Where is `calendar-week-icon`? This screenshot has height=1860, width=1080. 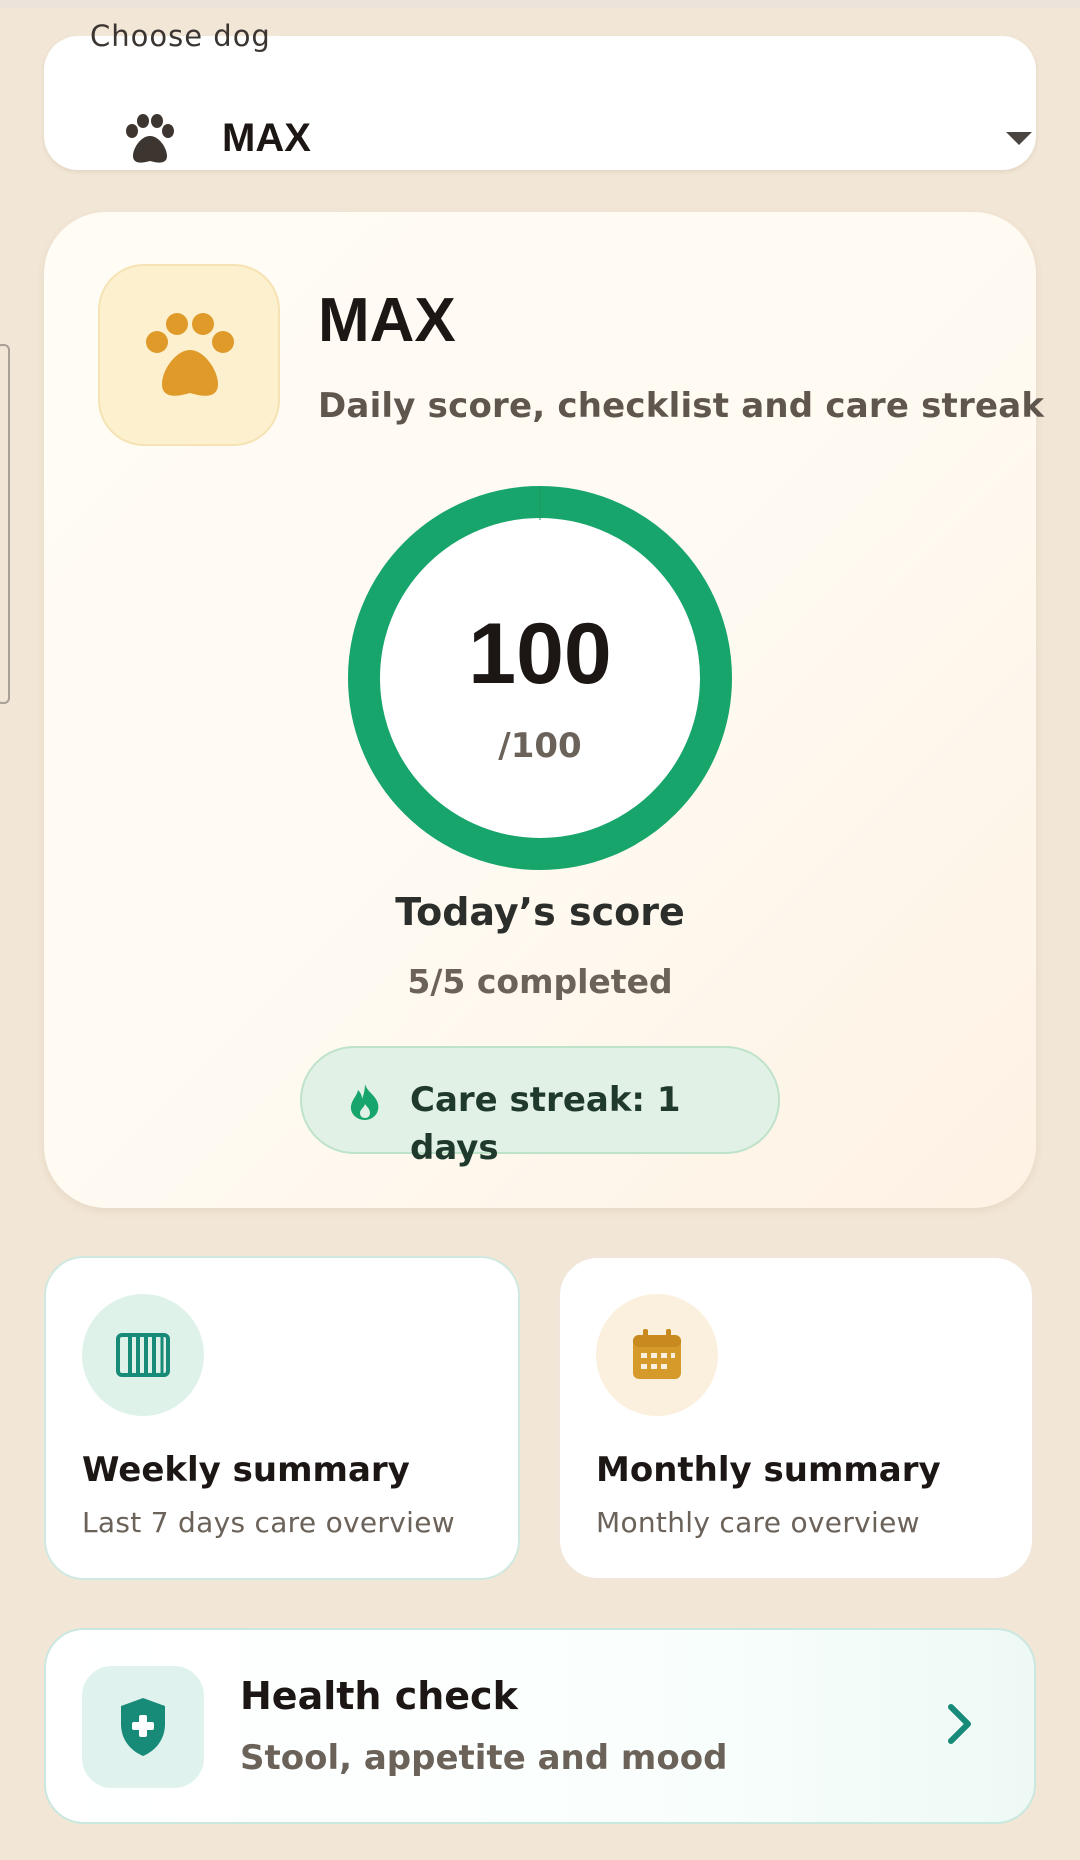
calendar-week-icon is located at coordinates (143, 1355).